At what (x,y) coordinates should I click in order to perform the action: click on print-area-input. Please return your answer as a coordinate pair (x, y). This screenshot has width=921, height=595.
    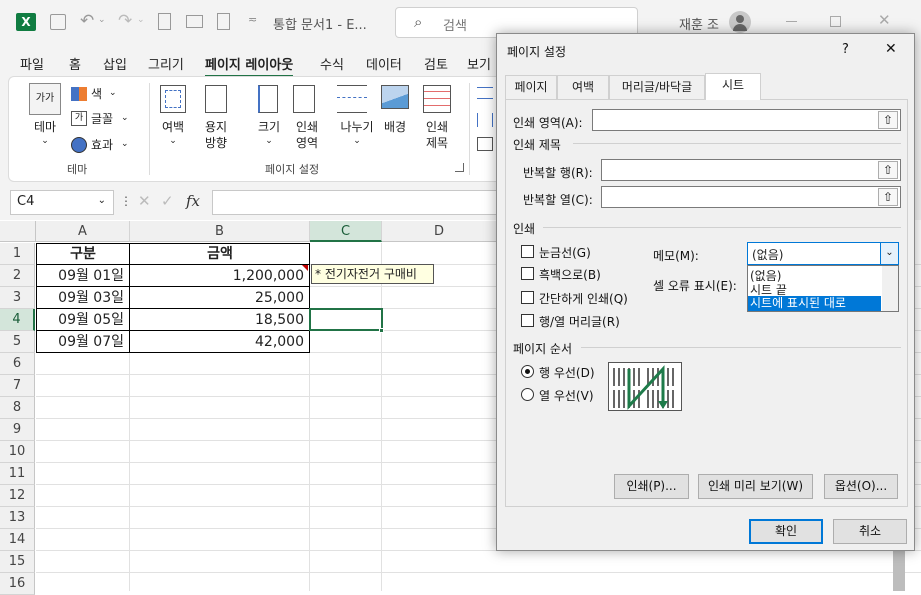
    Looking at the image, I should click on (746, 120).